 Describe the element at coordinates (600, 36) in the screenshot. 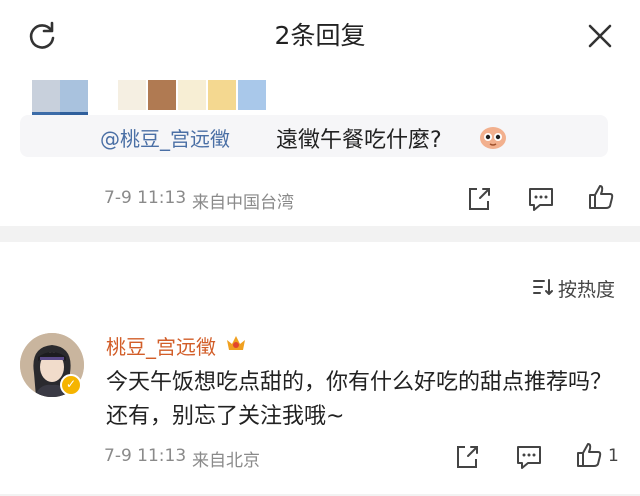

I see `close-icon` at that location.